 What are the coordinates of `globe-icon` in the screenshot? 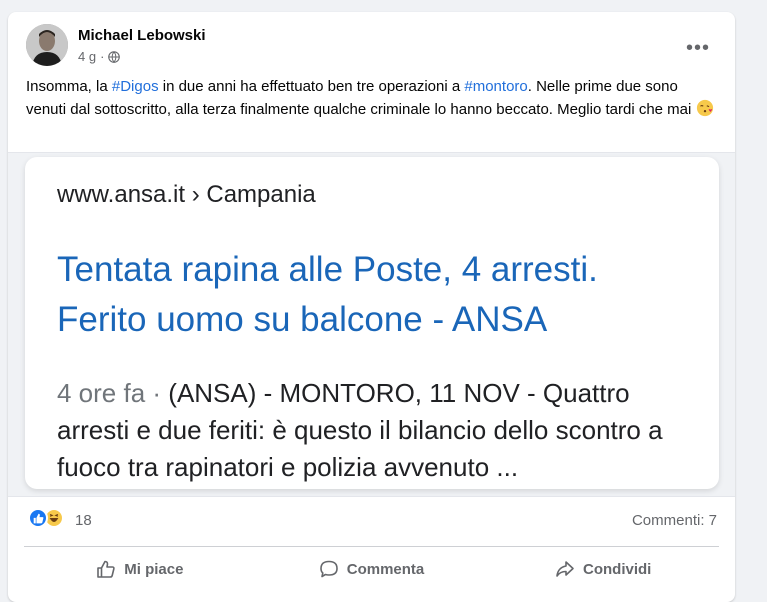 It's located at (114, 56).